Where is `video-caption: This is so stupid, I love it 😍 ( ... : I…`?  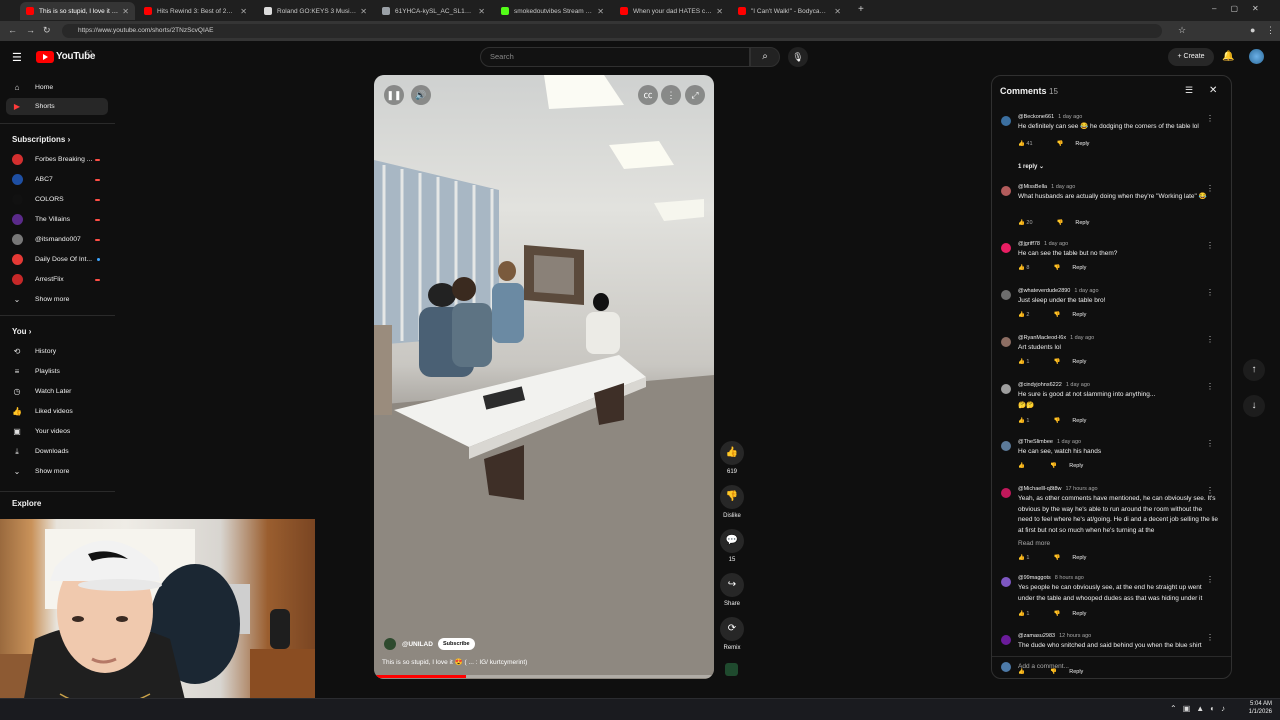
video-caption: This is so stupid, I love it 😍 ( ... : I… is located at coordinates (454, 662).